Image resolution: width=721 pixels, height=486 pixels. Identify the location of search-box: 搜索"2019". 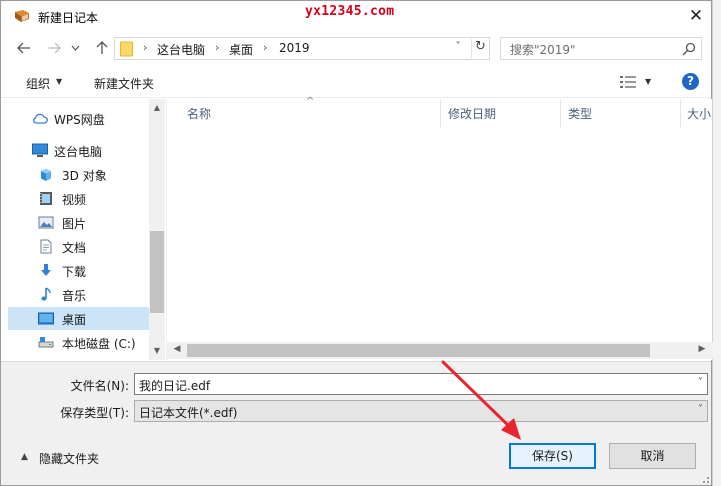
(601, 48).